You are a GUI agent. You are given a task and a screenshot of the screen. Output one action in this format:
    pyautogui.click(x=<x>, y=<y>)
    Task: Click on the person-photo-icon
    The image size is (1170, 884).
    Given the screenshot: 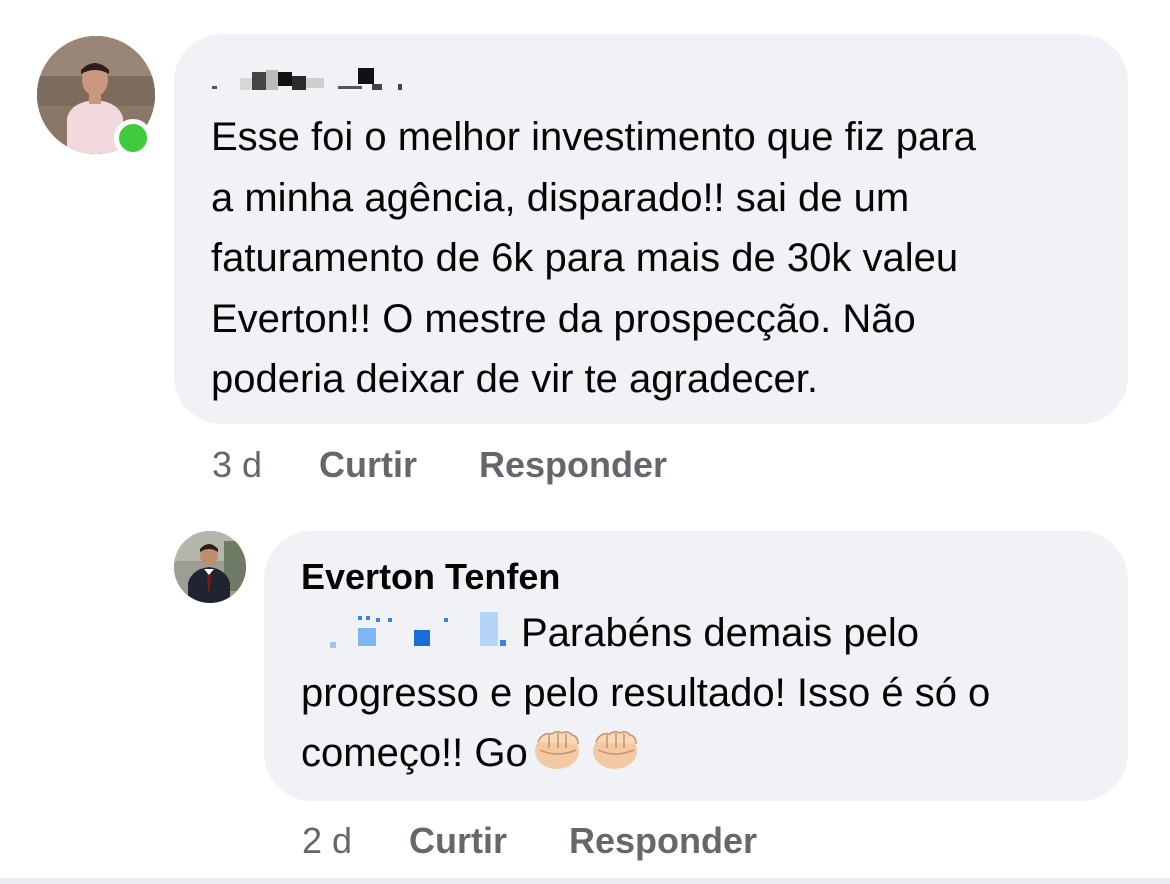 What is the action you would take?
    pyautogui.click(x=210, y=567)
    